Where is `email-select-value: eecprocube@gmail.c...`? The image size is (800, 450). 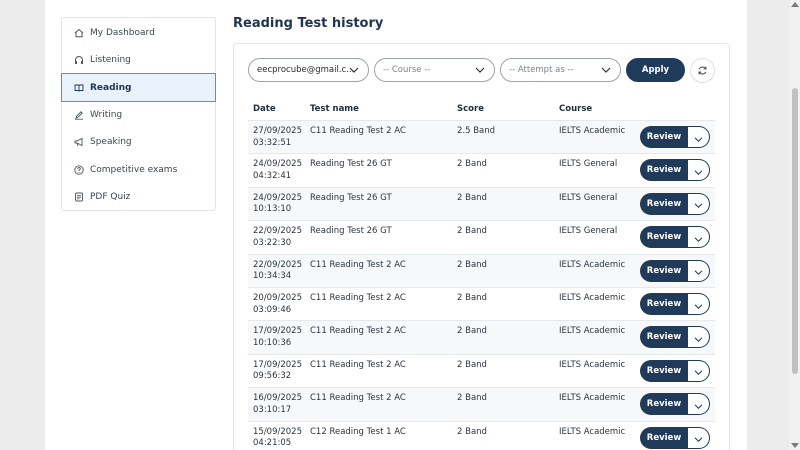 email-select-value: eecprocube@gmail.c... is located at coordinates (306, 70).